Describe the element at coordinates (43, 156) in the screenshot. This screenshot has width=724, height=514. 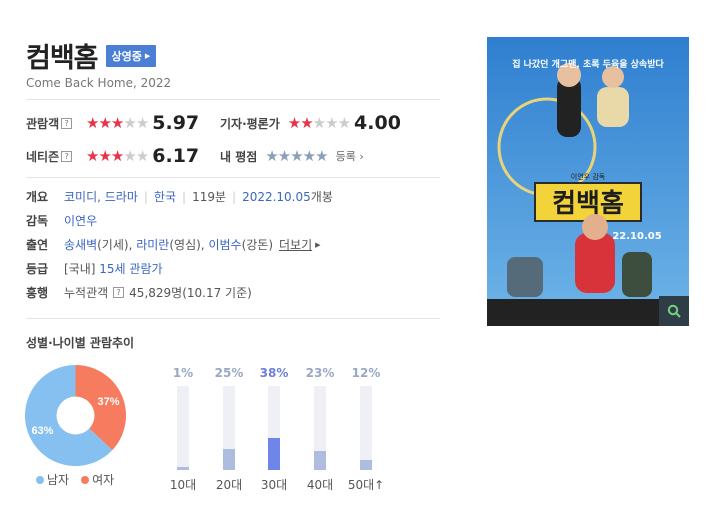
I see `netizen-label: 네티즌` at that location.